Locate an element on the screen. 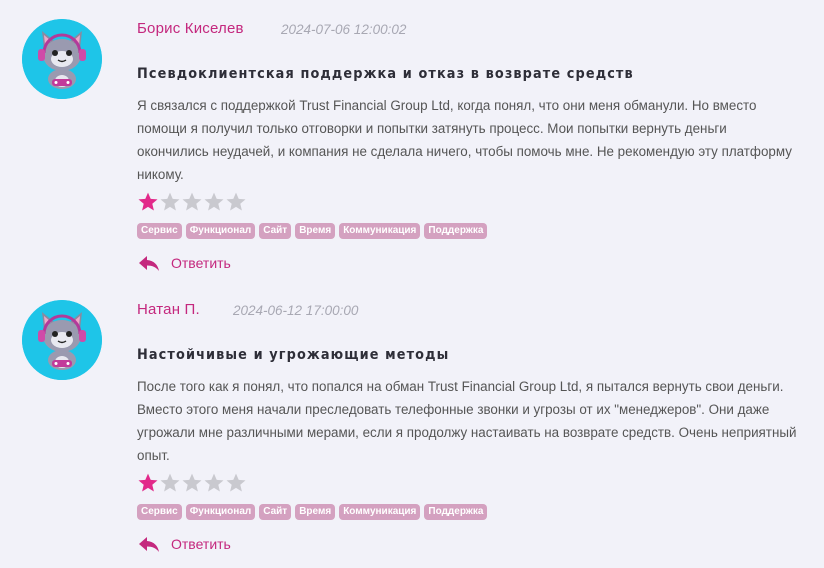 Image resolution: width=824 pixels, height=568 pixels. author-name: Борис Киселев is located at coordinates (190, 28).